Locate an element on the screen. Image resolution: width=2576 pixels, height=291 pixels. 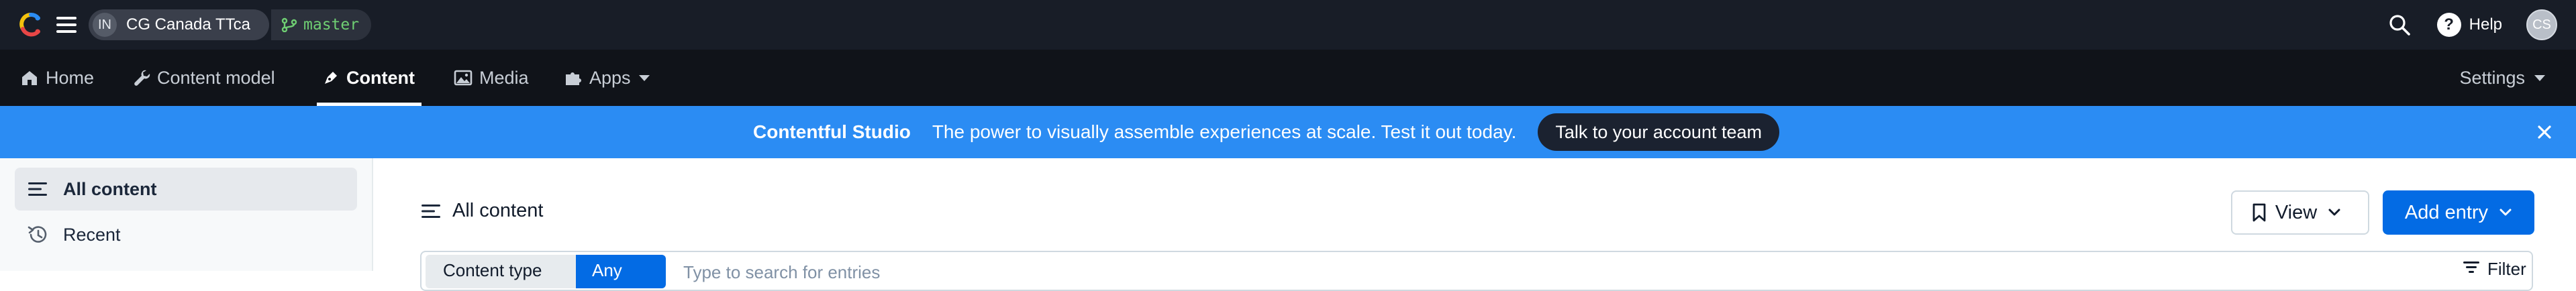
settings-menu: Settings is located at coordinates (2502, 78).